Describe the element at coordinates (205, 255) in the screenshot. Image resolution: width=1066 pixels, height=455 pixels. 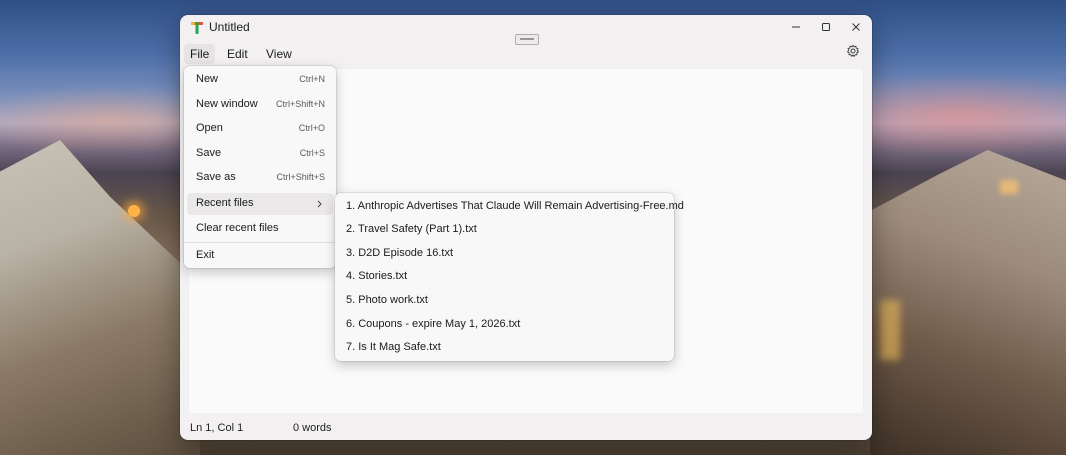
I see `menu-item-label: Exit` at that location.